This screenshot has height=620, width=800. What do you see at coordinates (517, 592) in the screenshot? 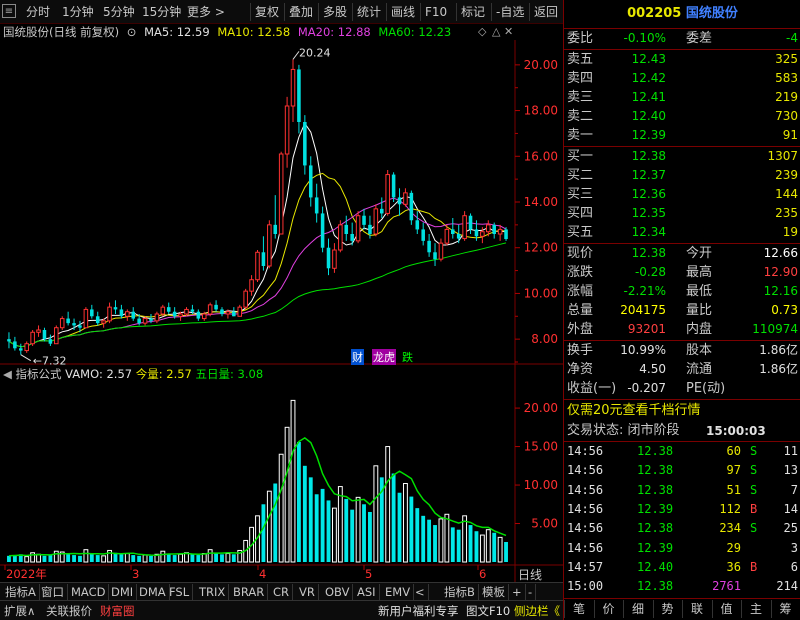
I see `indicator-tab: +` at bounding box center [517, 592].